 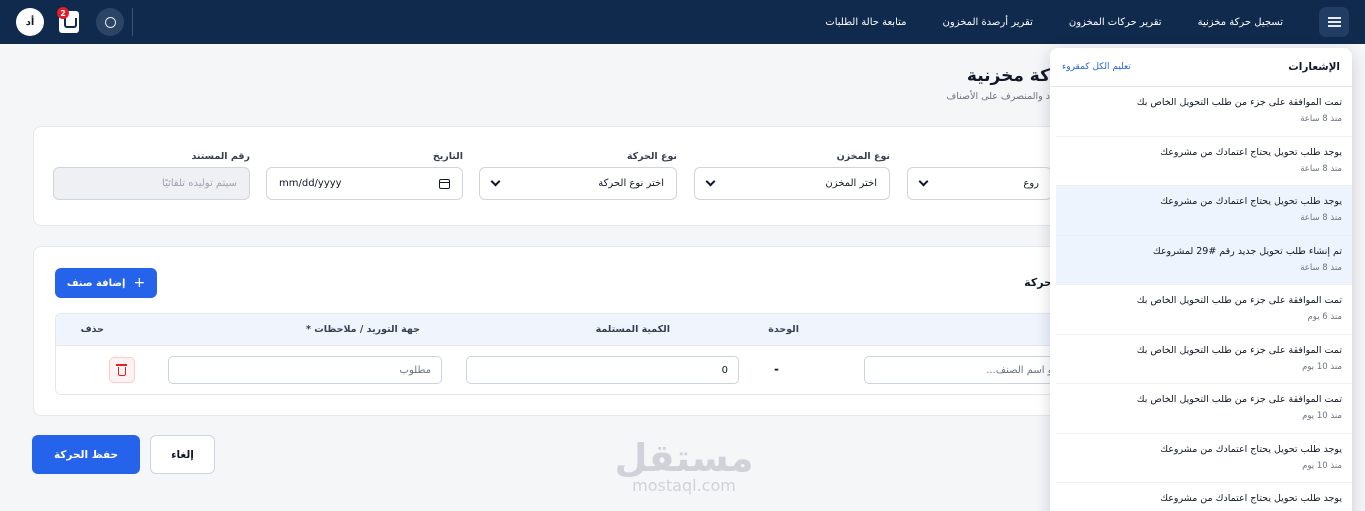 I want to click on add-item-label: إضافة صنف, so click(x=96, y=283).